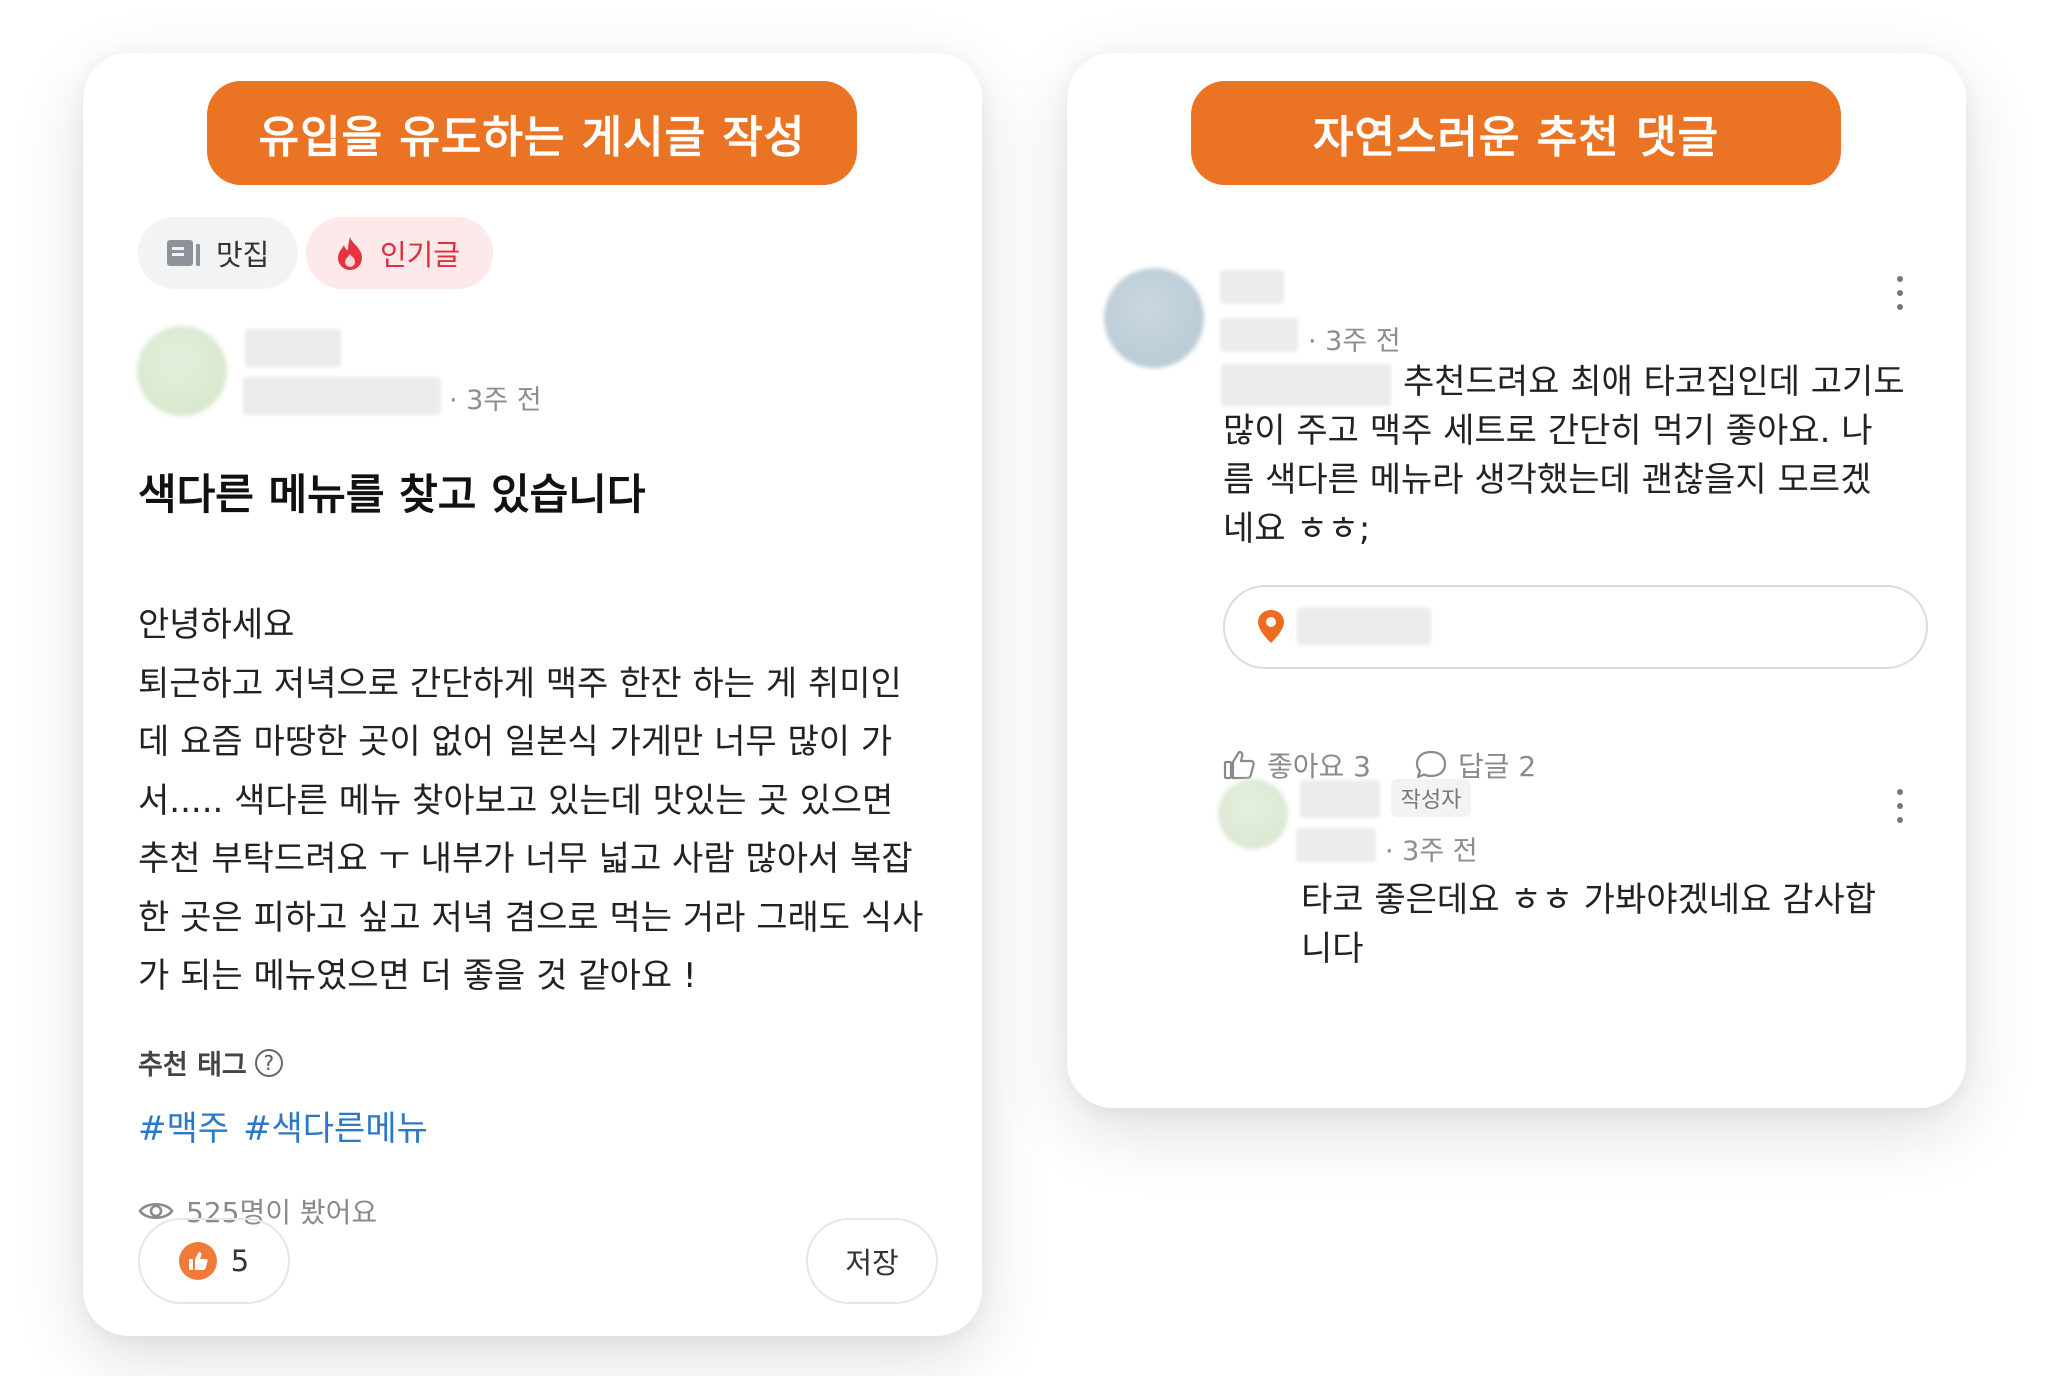  I want to click on post-time: · 3주 전, so click(495, 400).